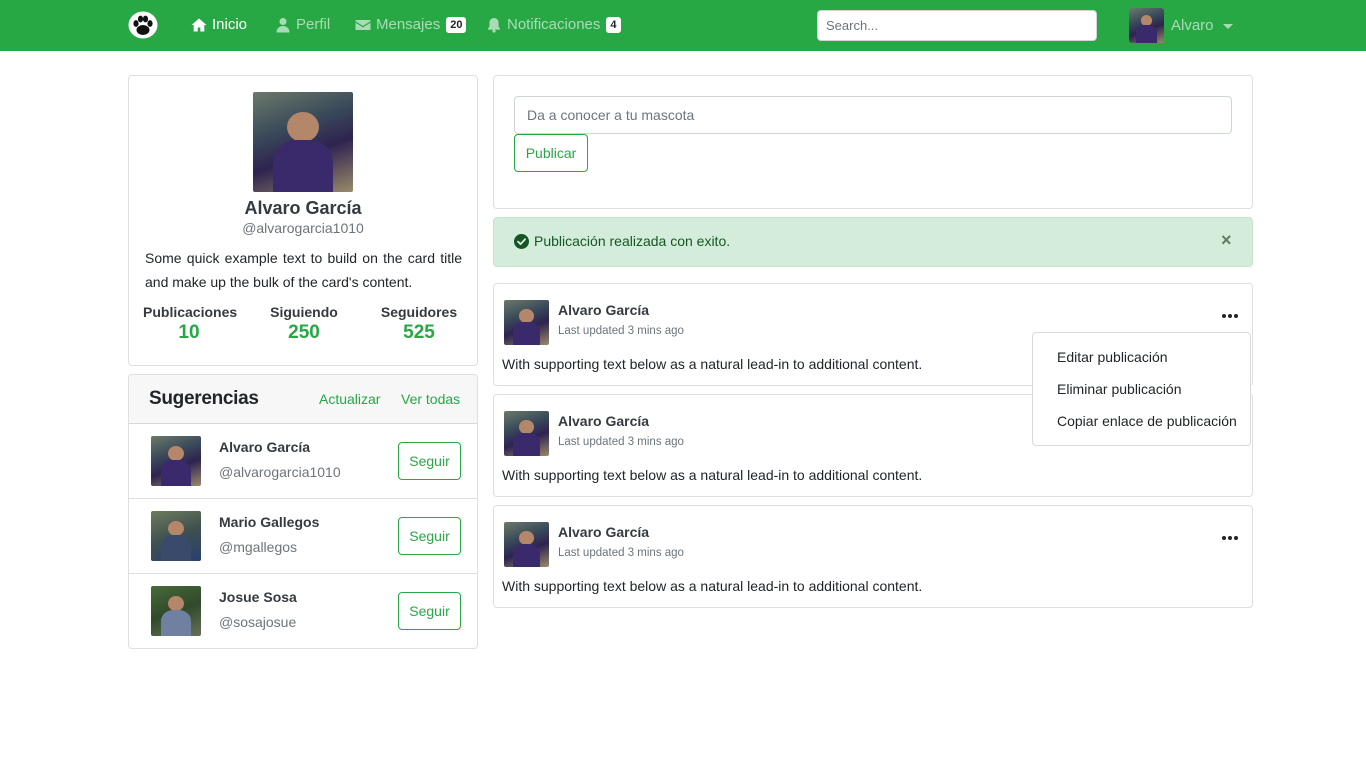 This screenshot has height=768, width=1366. I want to click on stat-siguiendo: Siguiendo 250, so click(304, 324).